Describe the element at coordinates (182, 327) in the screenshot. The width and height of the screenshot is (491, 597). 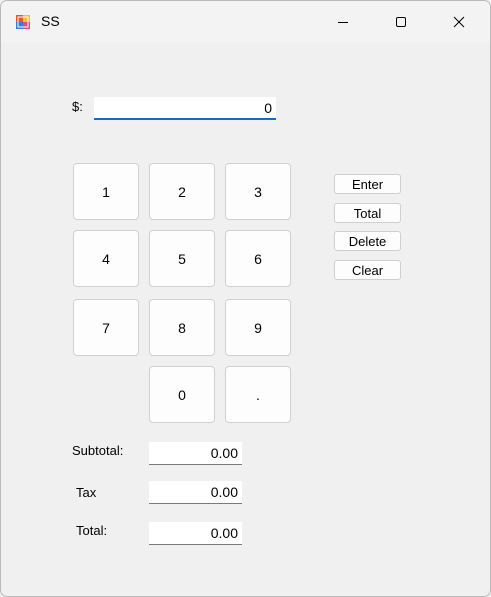
I see `key-8: 8` at that location.